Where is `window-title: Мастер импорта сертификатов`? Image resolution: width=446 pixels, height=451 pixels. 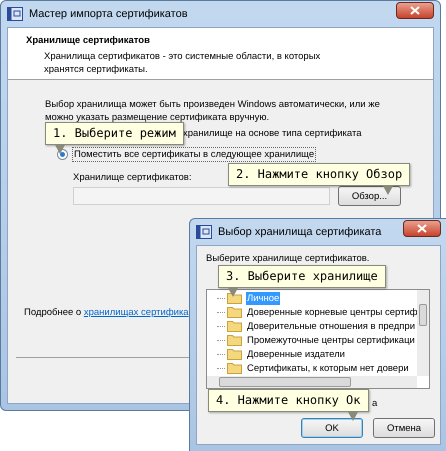 window-title: Мастер импорта сертификатов is located at coordinates (109, 14).